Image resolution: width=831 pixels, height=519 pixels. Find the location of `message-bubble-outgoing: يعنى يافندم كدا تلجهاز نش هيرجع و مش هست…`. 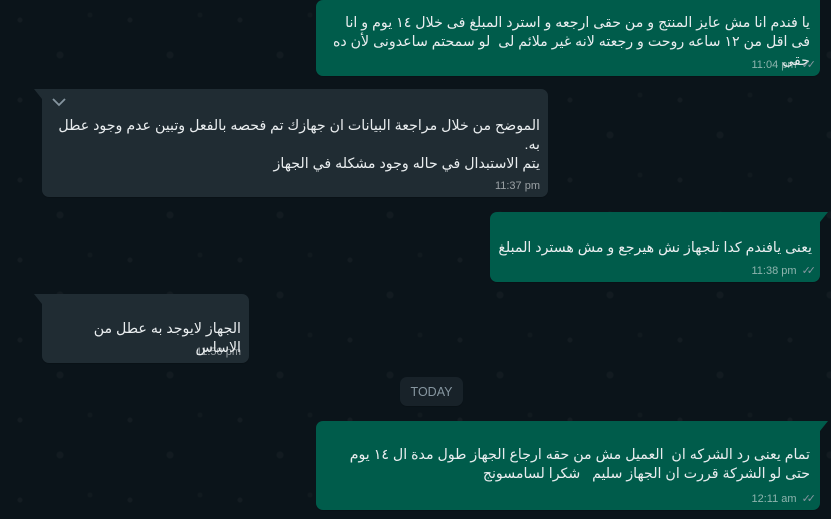

message-bubble-outgoing: يعنى يافندم كدا تلجهاز نش هيرجع و مش هست… is located at coordinates (659, 247).